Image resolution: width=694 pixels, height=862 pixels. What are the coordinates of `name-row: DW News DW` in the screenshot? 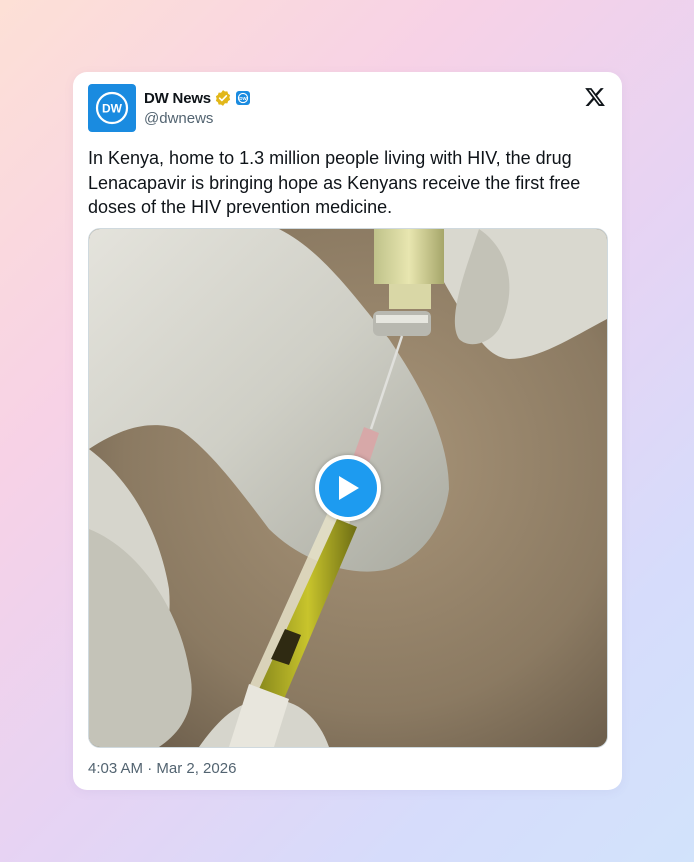 It's located at (197, 98).